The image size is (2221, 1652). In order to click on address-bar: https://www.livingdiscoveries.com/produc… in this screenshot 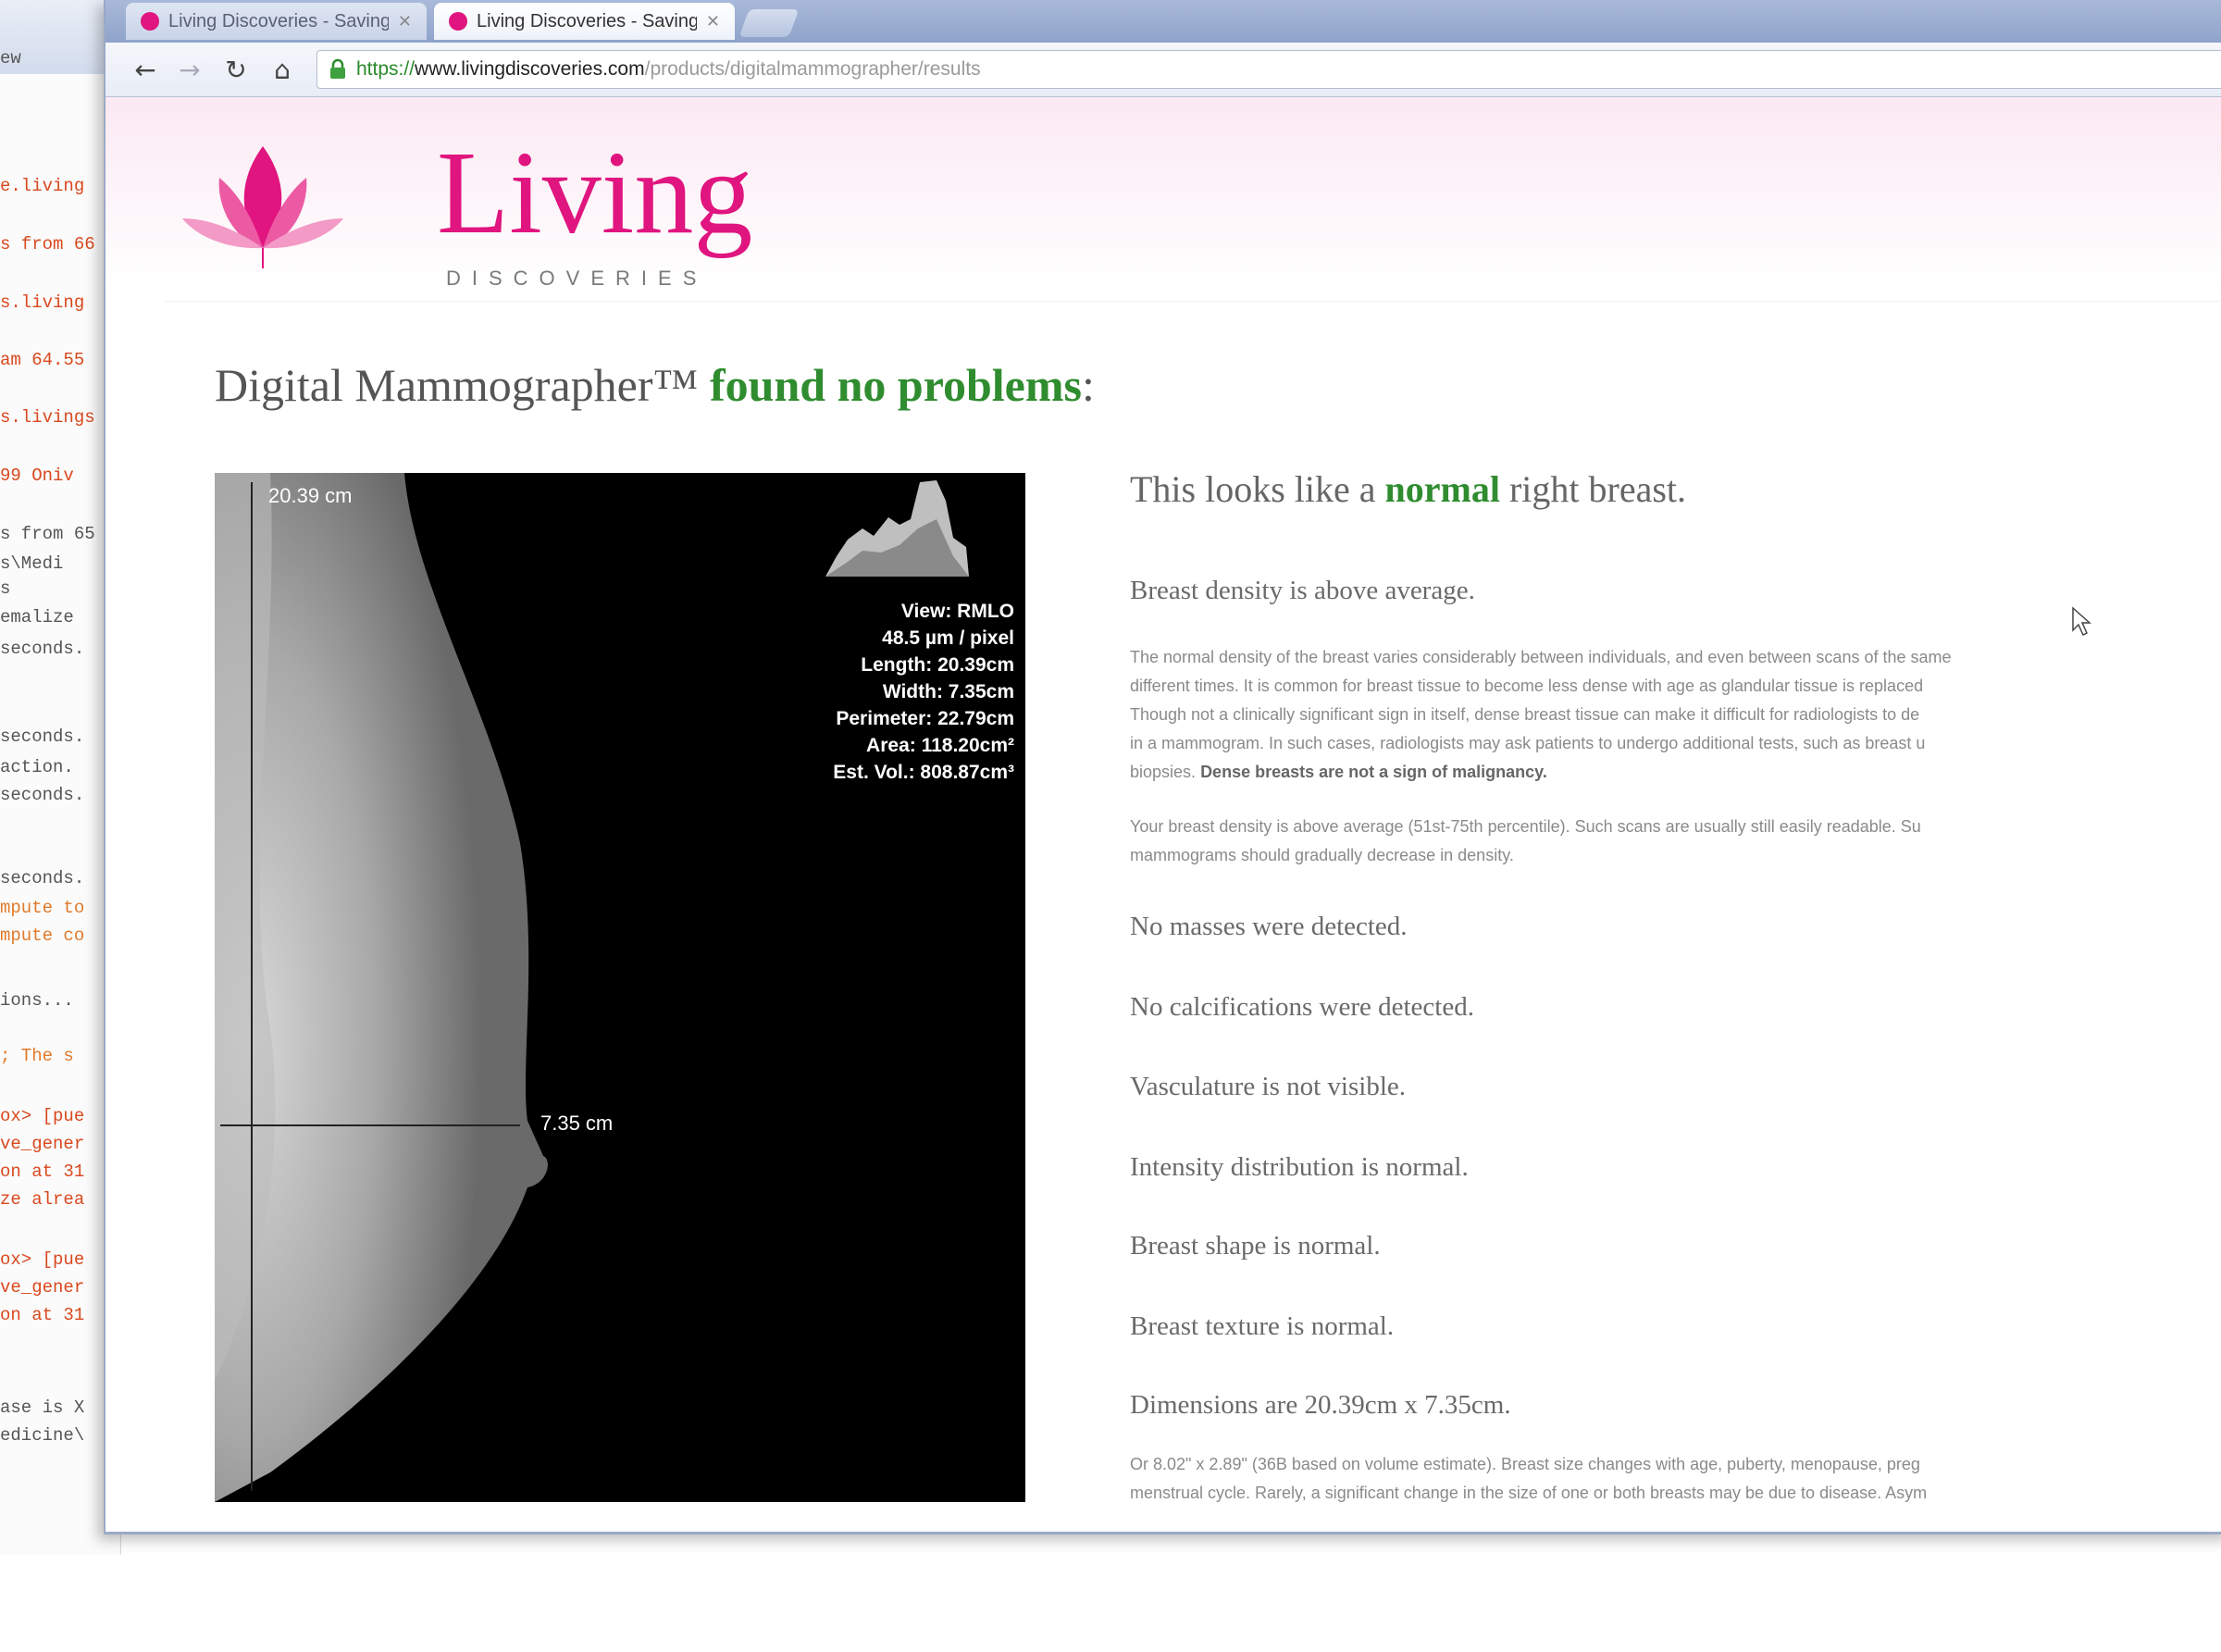, I will do `click(1268, 69)`.